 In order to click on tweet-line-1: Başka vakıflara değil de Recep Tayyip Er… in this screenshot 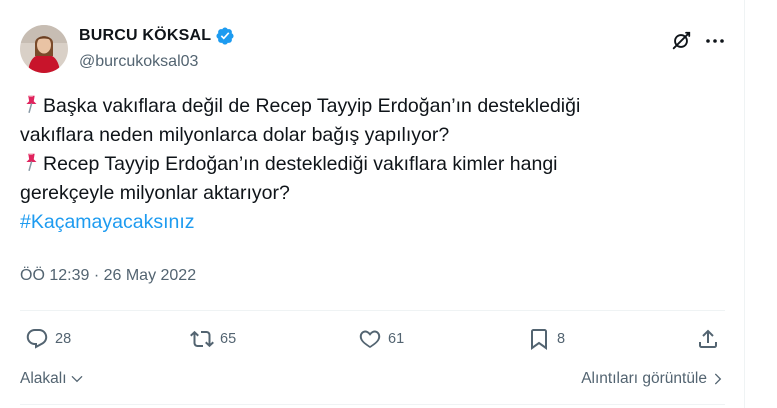, I will do `click(377, 106)`.